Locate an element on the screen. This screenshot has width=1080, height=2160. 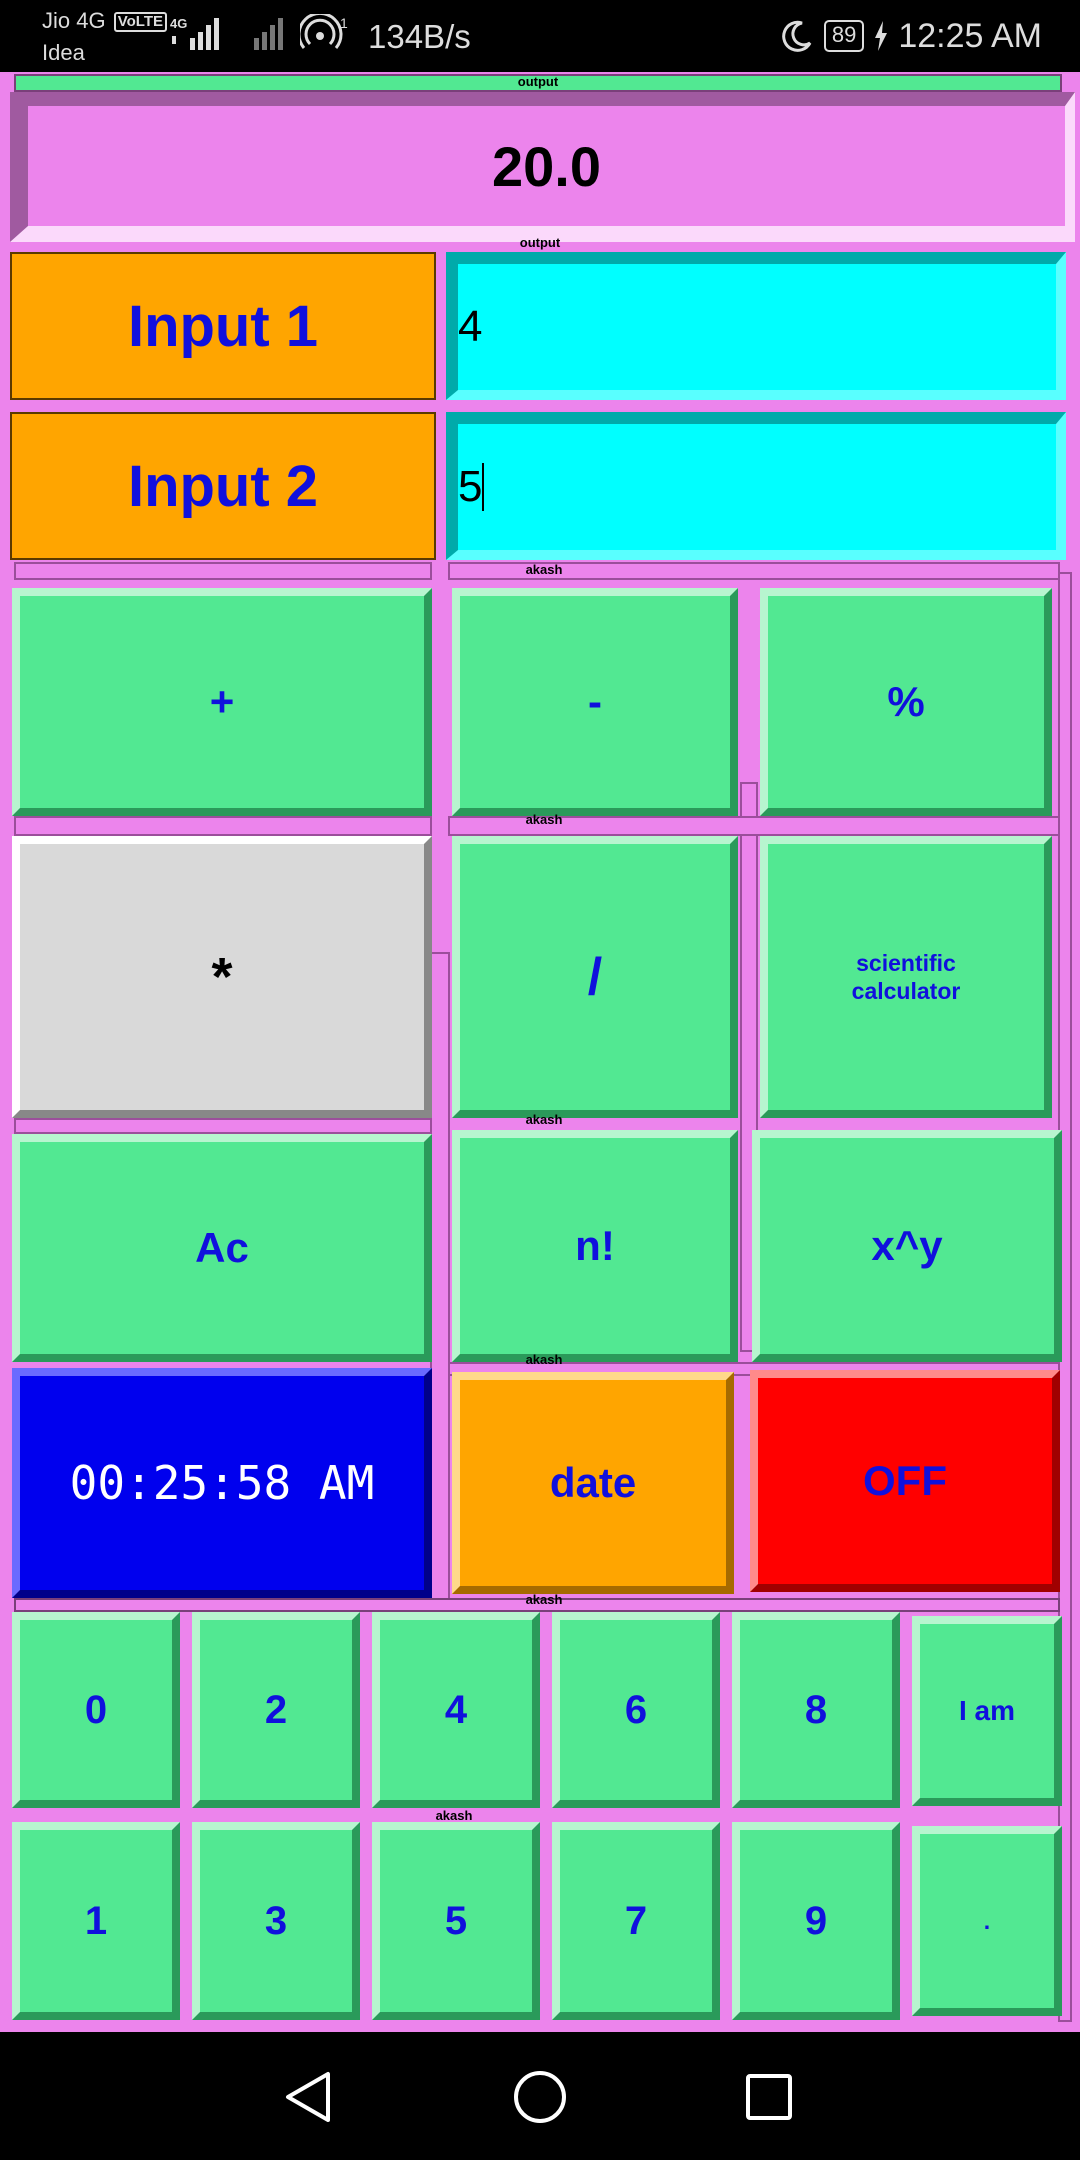
carrier-secondary: Idea is located at coordinates (63, 52).